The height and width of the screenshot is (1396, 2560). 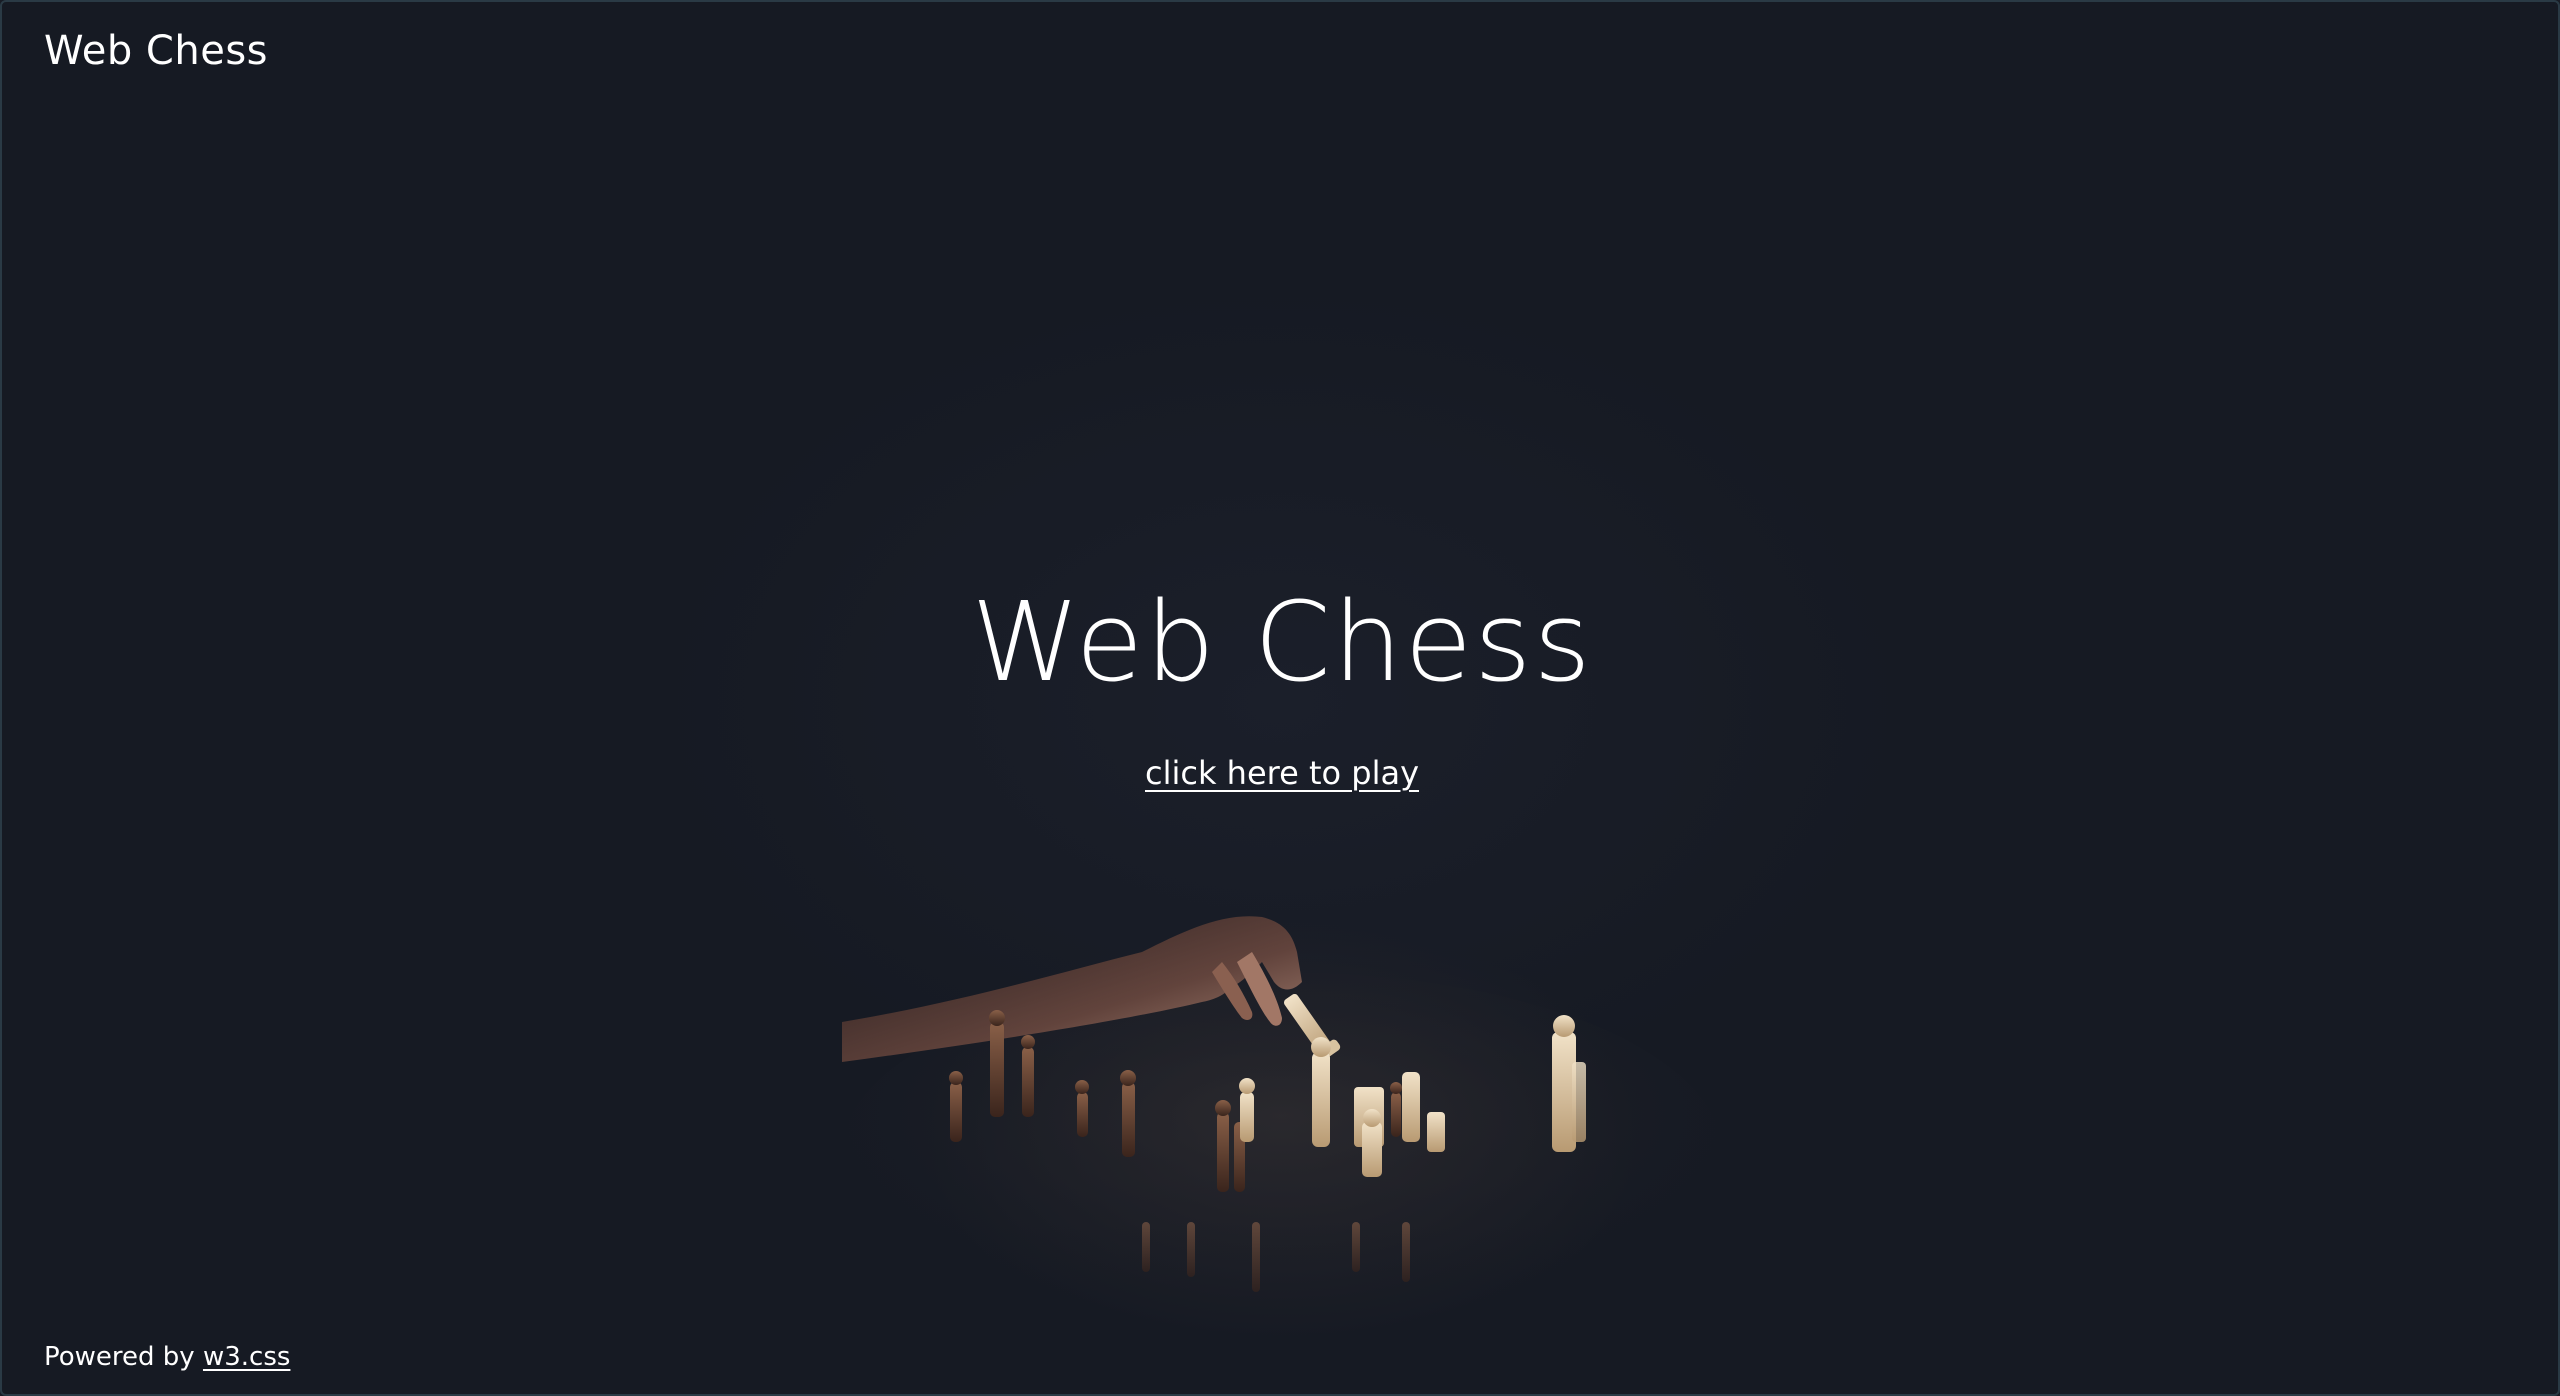 What do you see at coordinates (1282, 1124) in the screenshot?
I see `chess-scene-image` at bounding box center [1282, 1124].